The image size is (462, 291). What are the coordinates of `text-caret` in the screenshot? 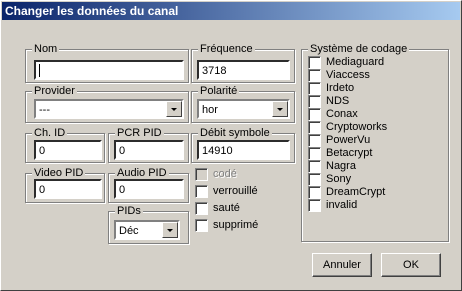 It's located at (39, 70).